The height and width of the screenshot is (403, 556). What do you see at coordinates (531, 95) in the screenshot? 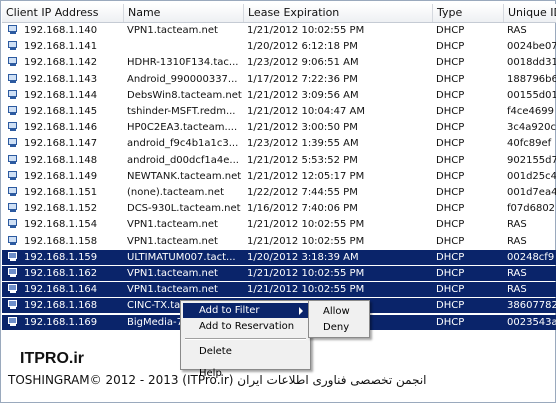
I see `cell-unique-id: 00155d01` at bounding box center [531, 95].